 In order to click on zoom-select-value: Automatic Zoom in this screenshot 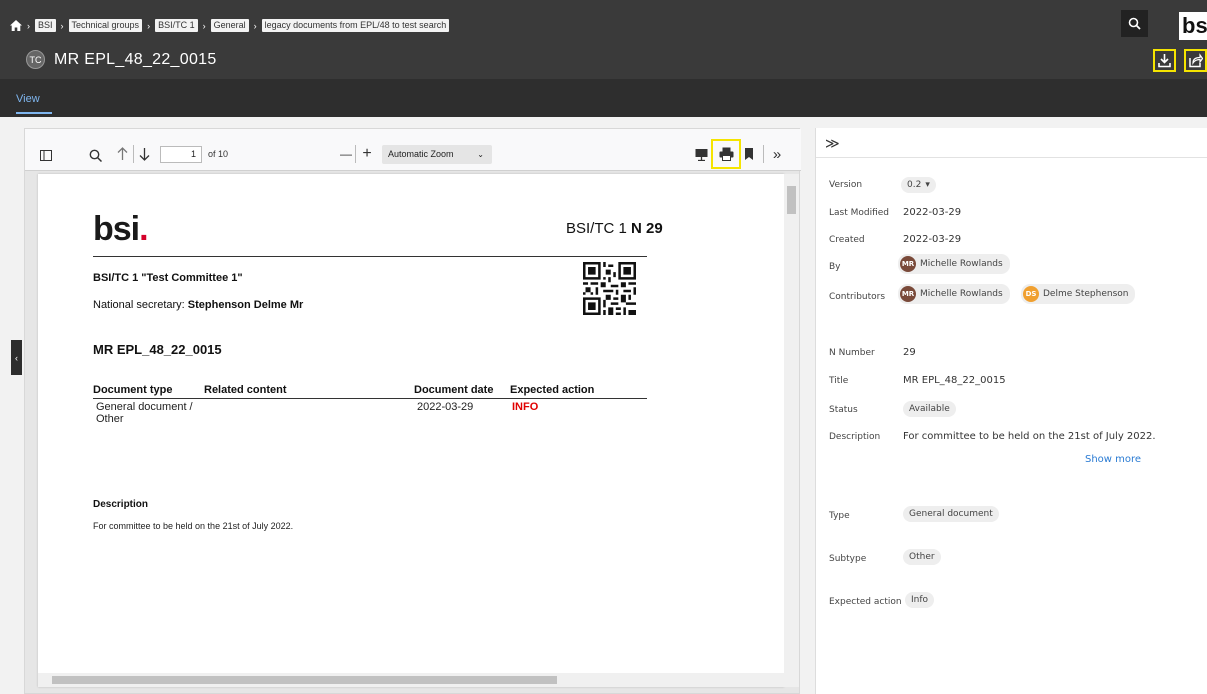, I will do `click(421, 154)`.